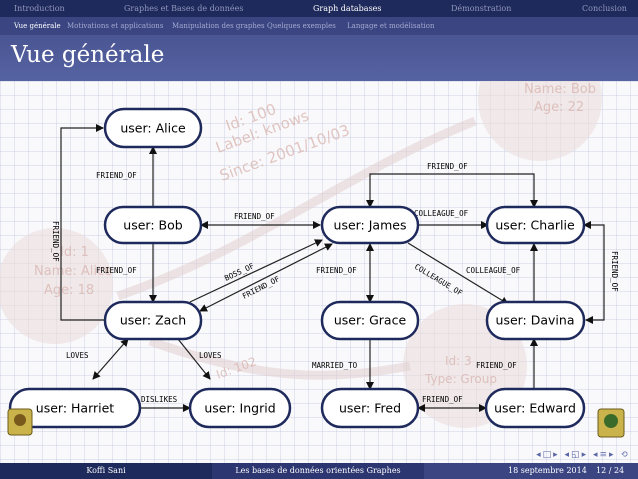 Image resolution: width=638 pixels, height=479 pixels. What do you see at coordinates (610, 470) in the screenshot?
I see `footer-page-number: 12 / 24` at bounding box center [610, 470].